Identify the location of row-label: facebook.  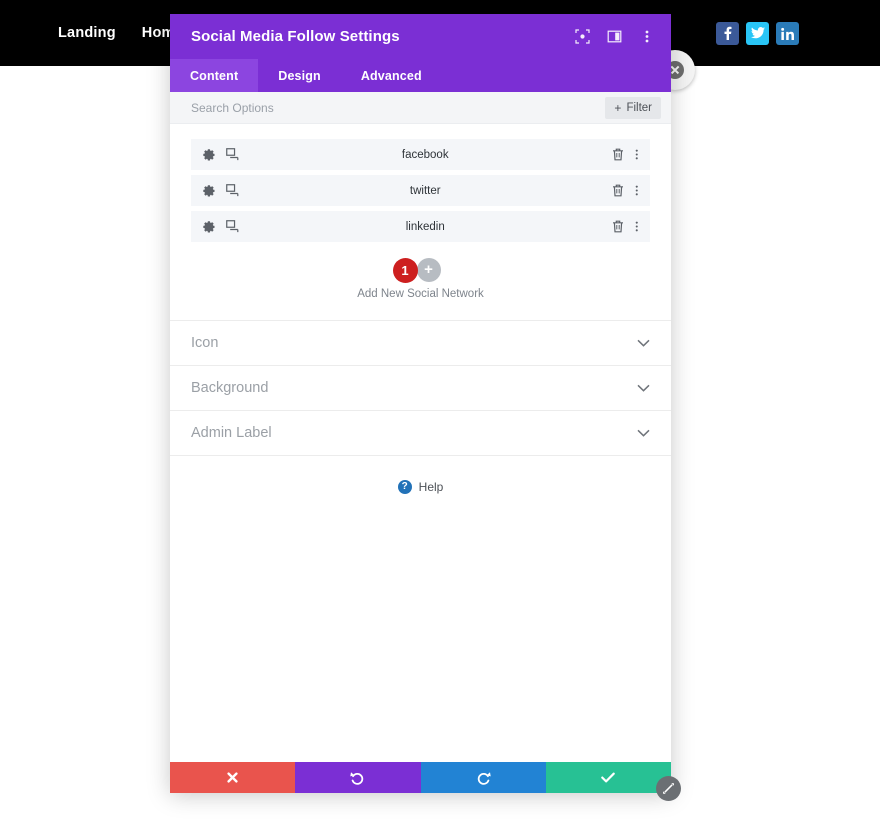
(425, 154).